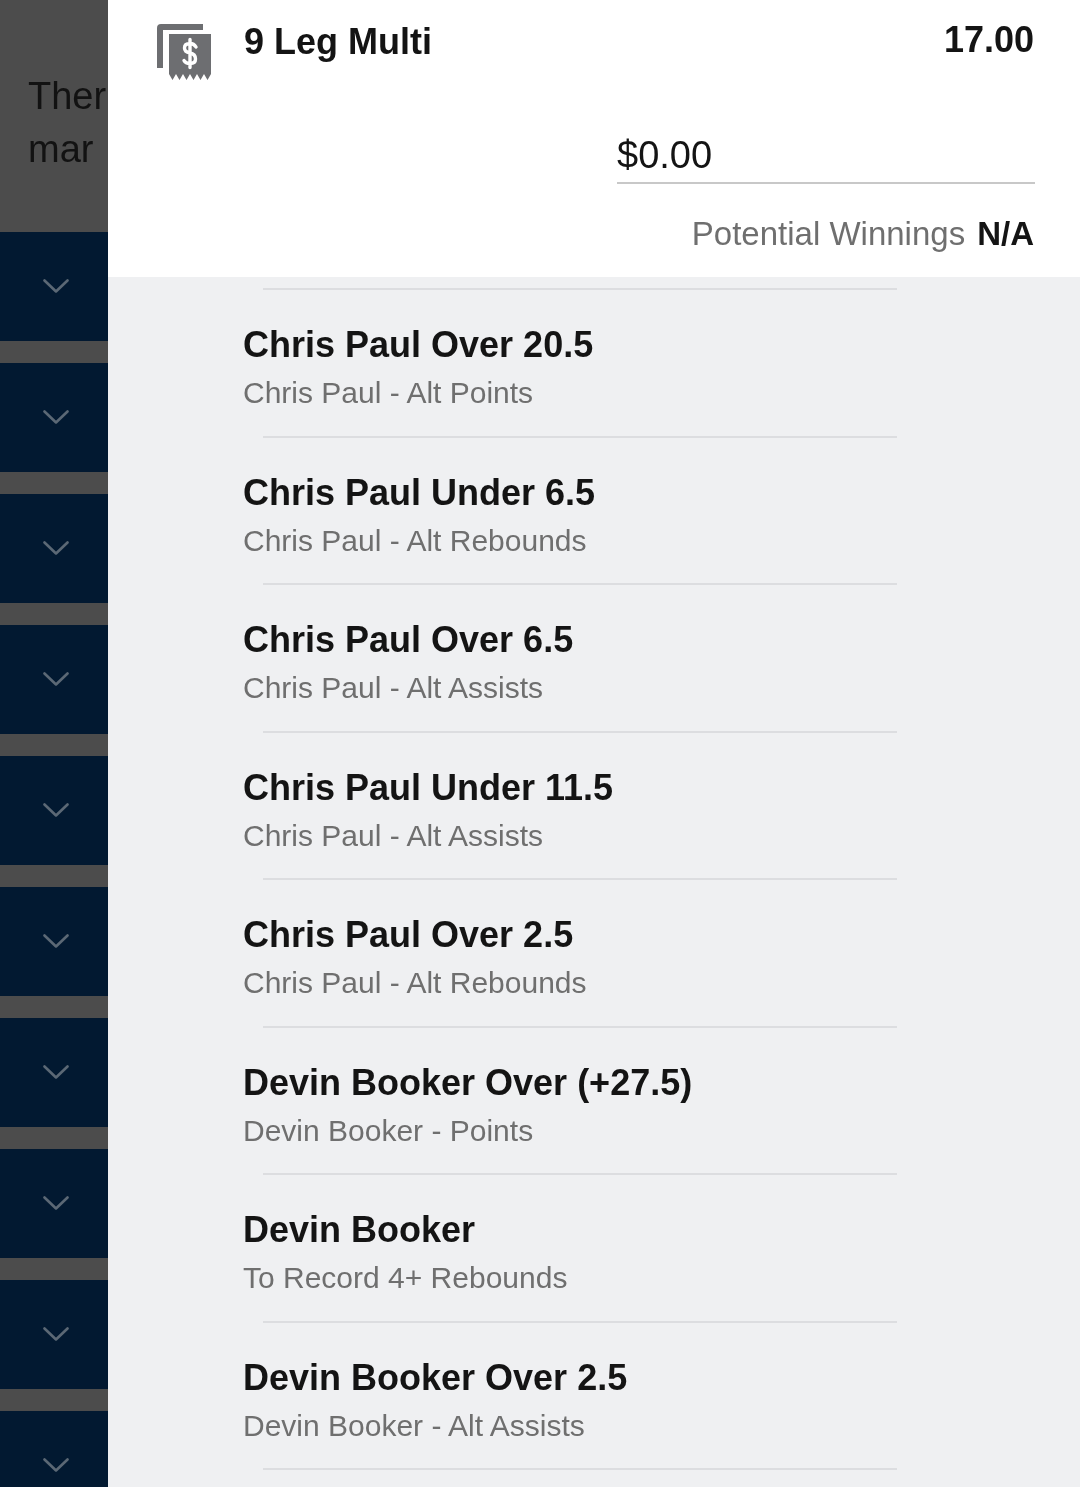 This screenshot has width=1080, height=1487. Describe the element at coordinates (1005, 234) in the screenshot. I see `potential-winnings-value: N/A` at that location.